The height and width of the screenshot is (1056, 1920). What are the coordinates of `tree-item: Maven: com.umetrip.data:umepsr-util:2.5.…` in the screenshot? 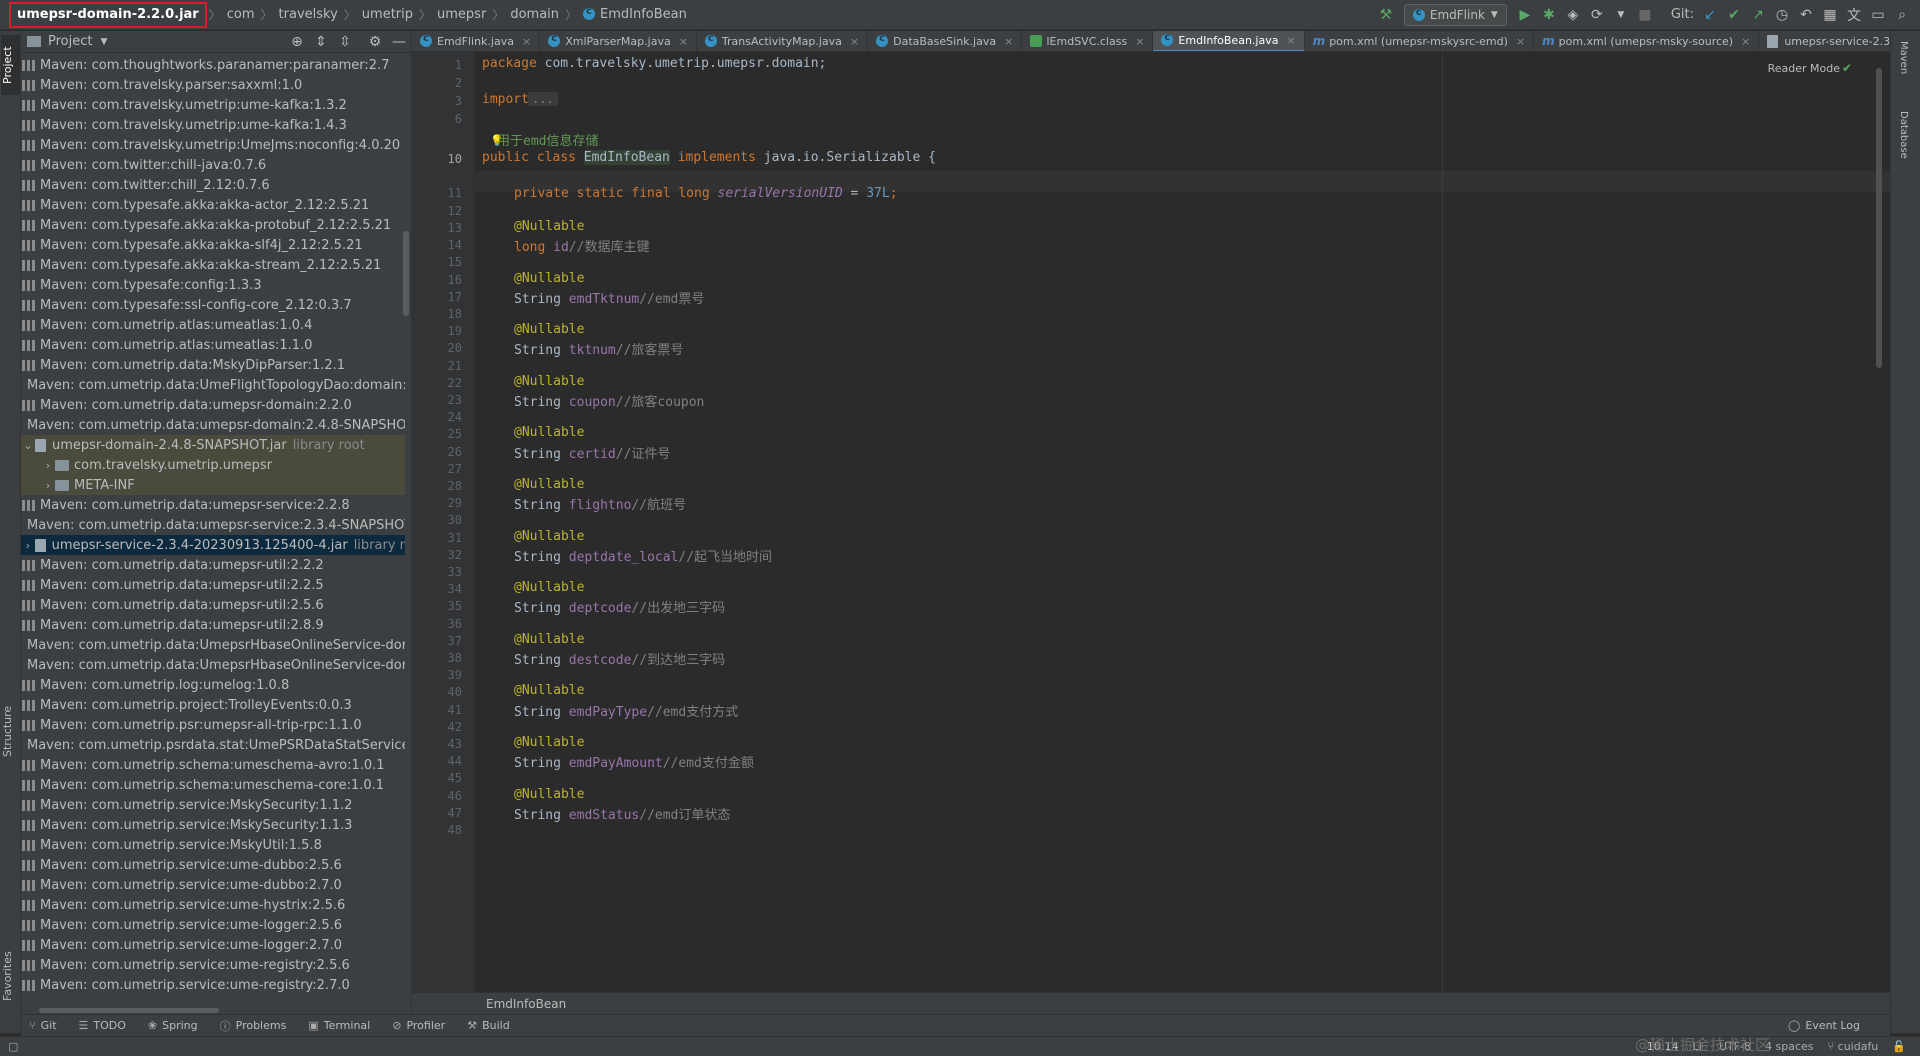 It's located at (213, 605).